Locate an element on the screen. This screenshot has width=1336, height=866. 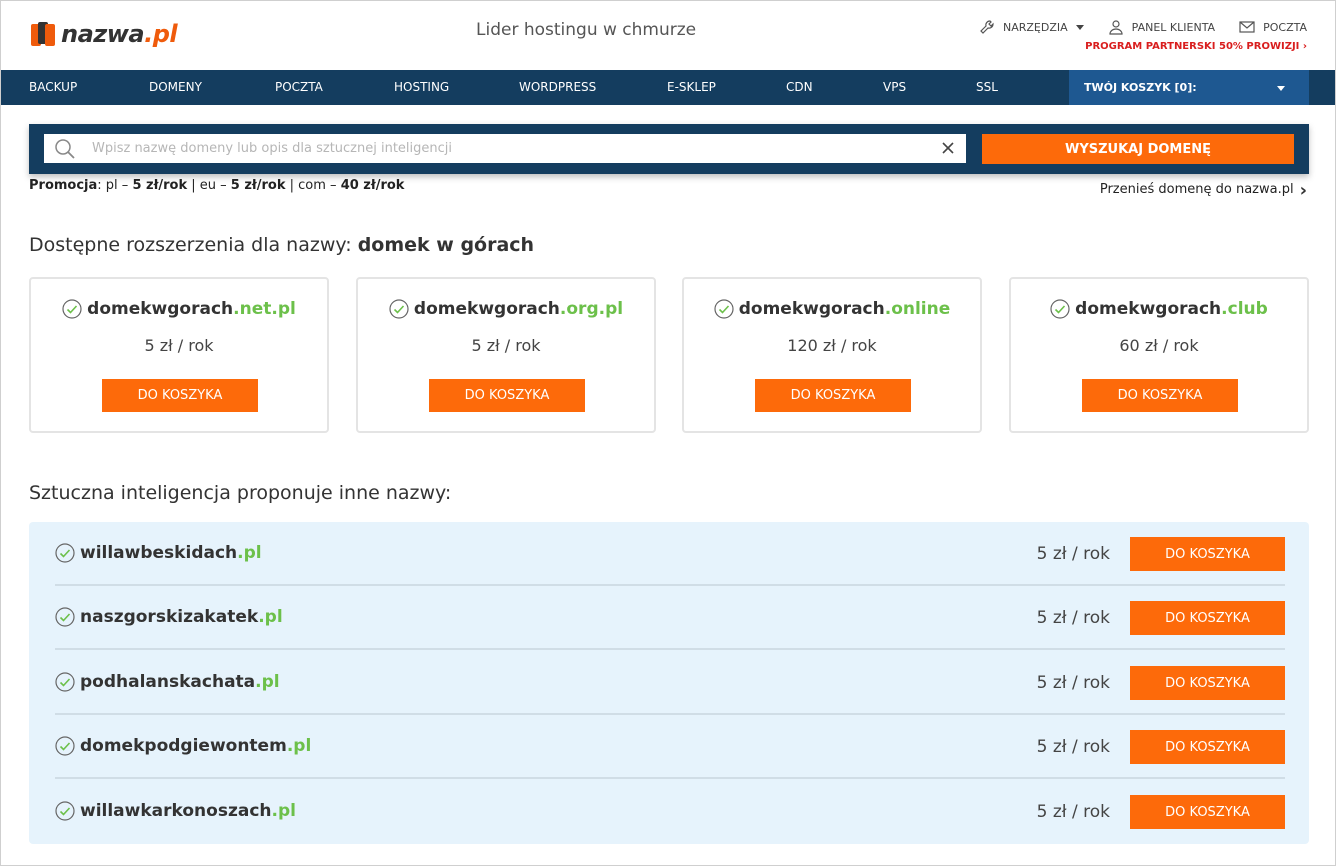
top-links: NARZĘDZIA PANEL KLIENTA POCZTA is located at coordinates (1143, 27).